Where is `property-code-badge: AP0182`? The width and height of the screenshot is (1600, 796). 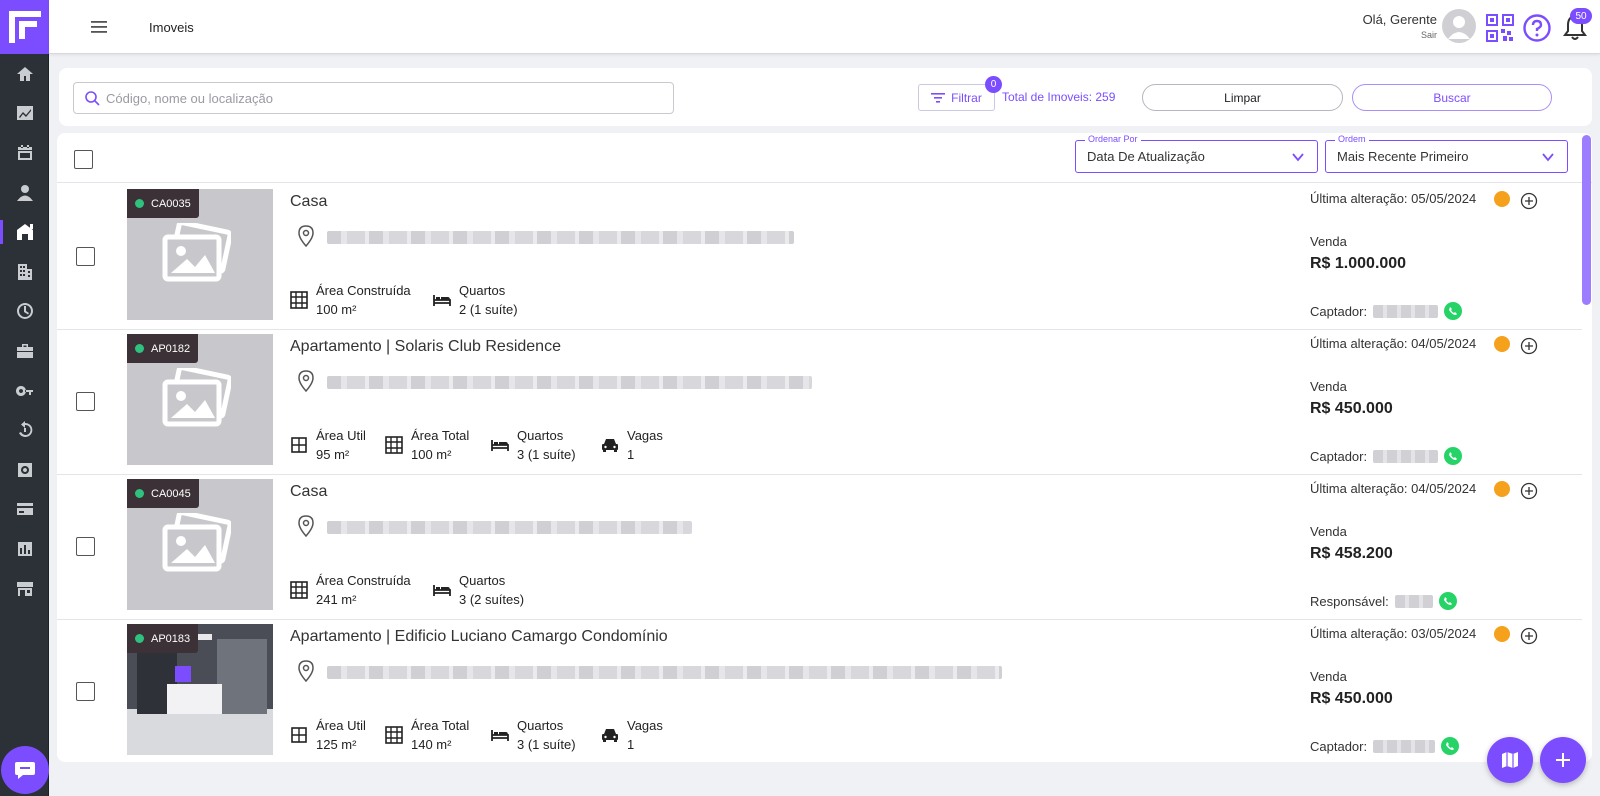 property-code-badge: AP0182 is located at coordinates (163, 348).